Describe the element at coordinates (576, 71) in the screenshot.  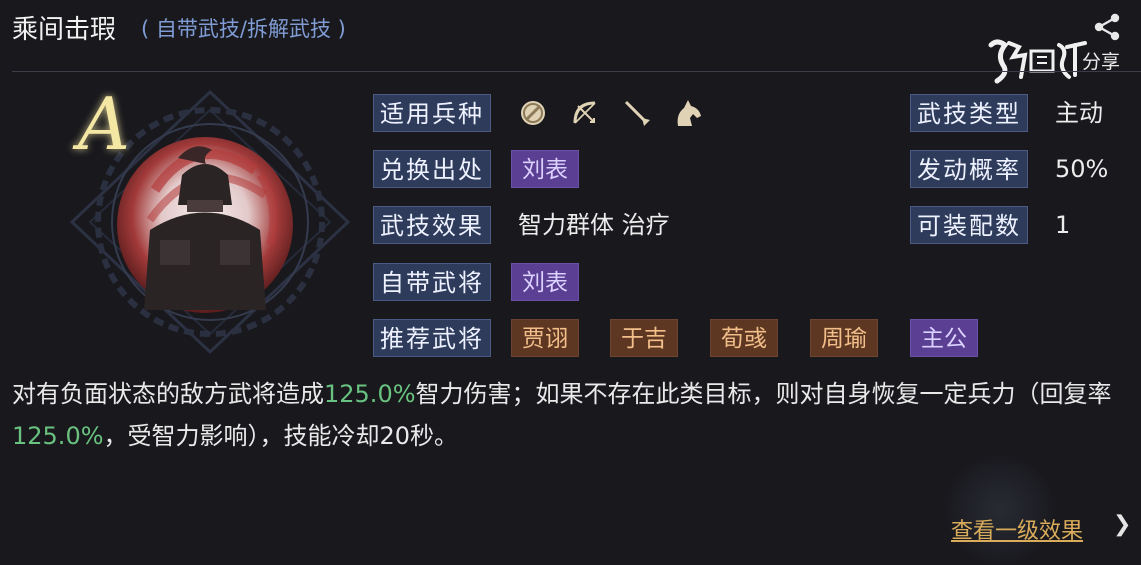
I see `header-divider` at that location.